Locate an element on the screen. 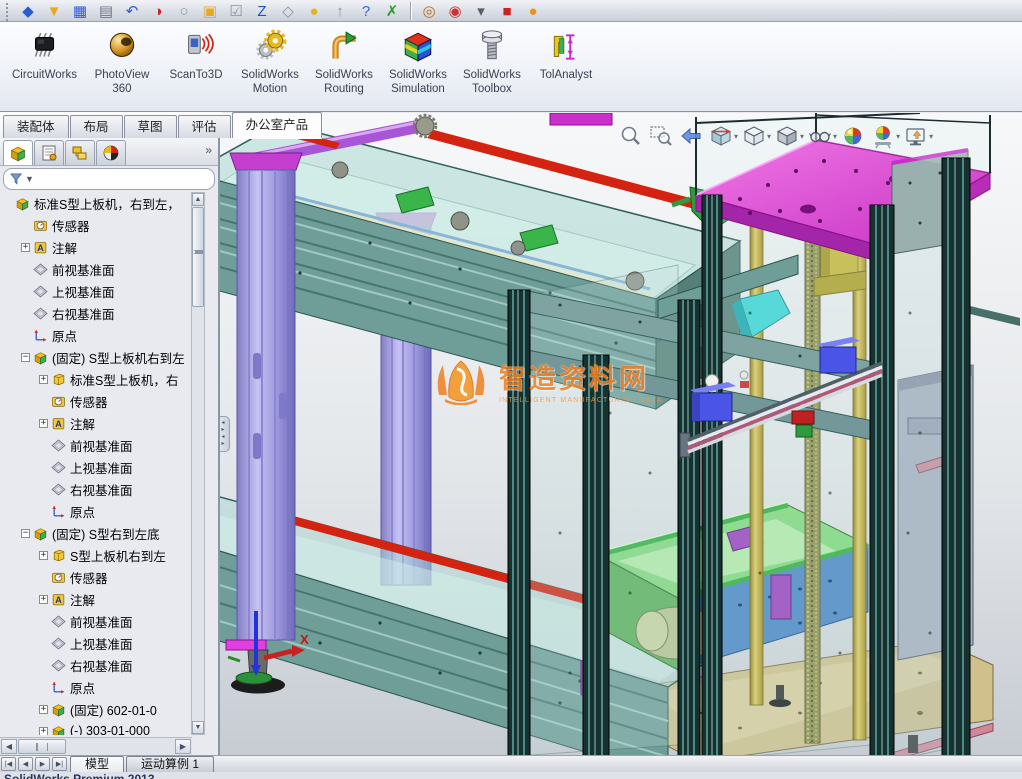 The image size is (1022, 779). display-style-icon is located at coordinates (787, 136).